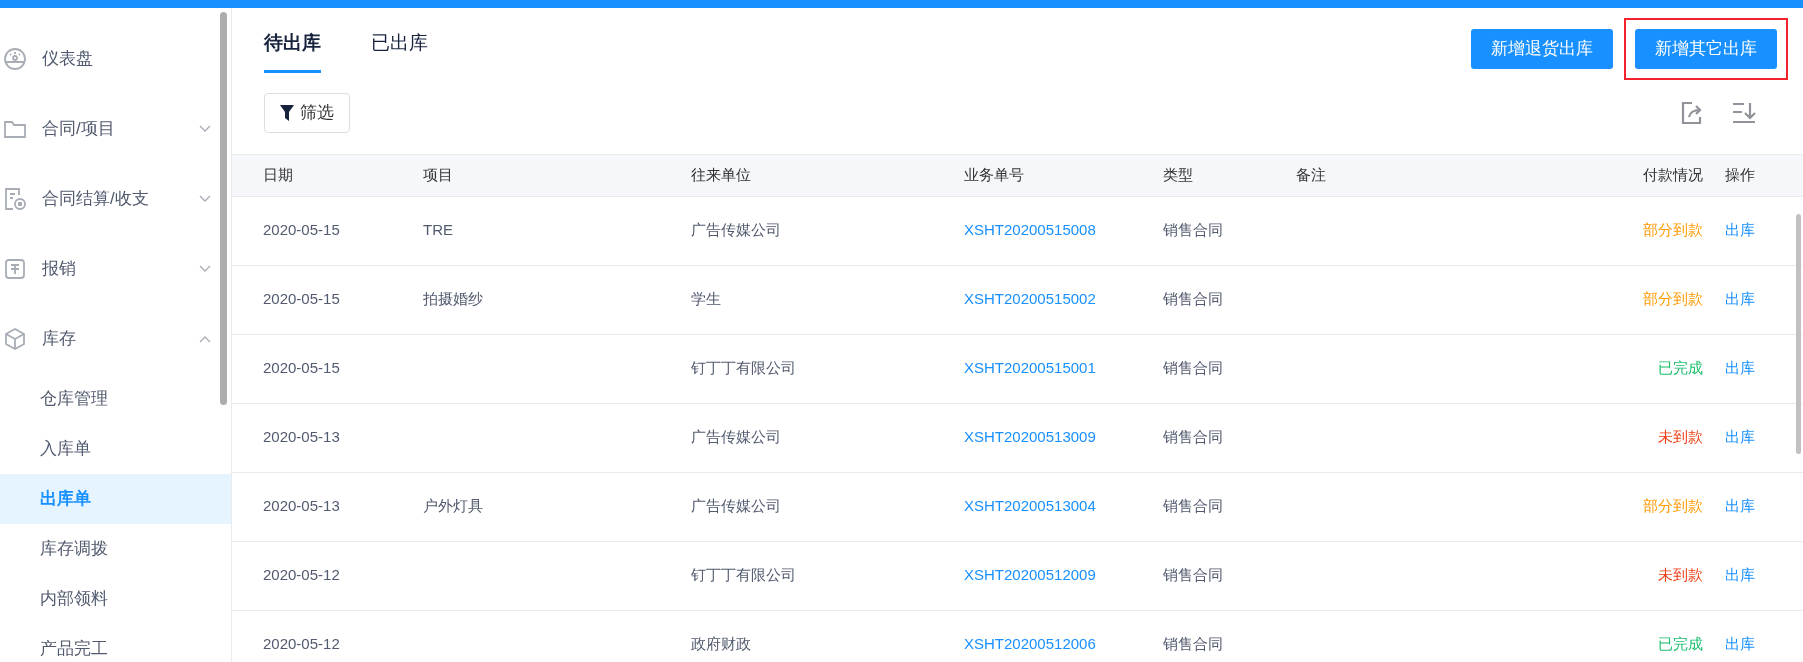 This screenshot has width=1803, height=662. I want to click on sidebar-item: 库存, so click(115, 339).